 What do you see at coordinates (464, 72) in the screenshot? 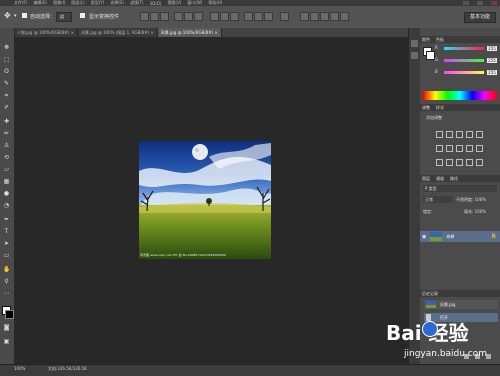
I see `channel-b-slider` at bounding box center [464, 72].